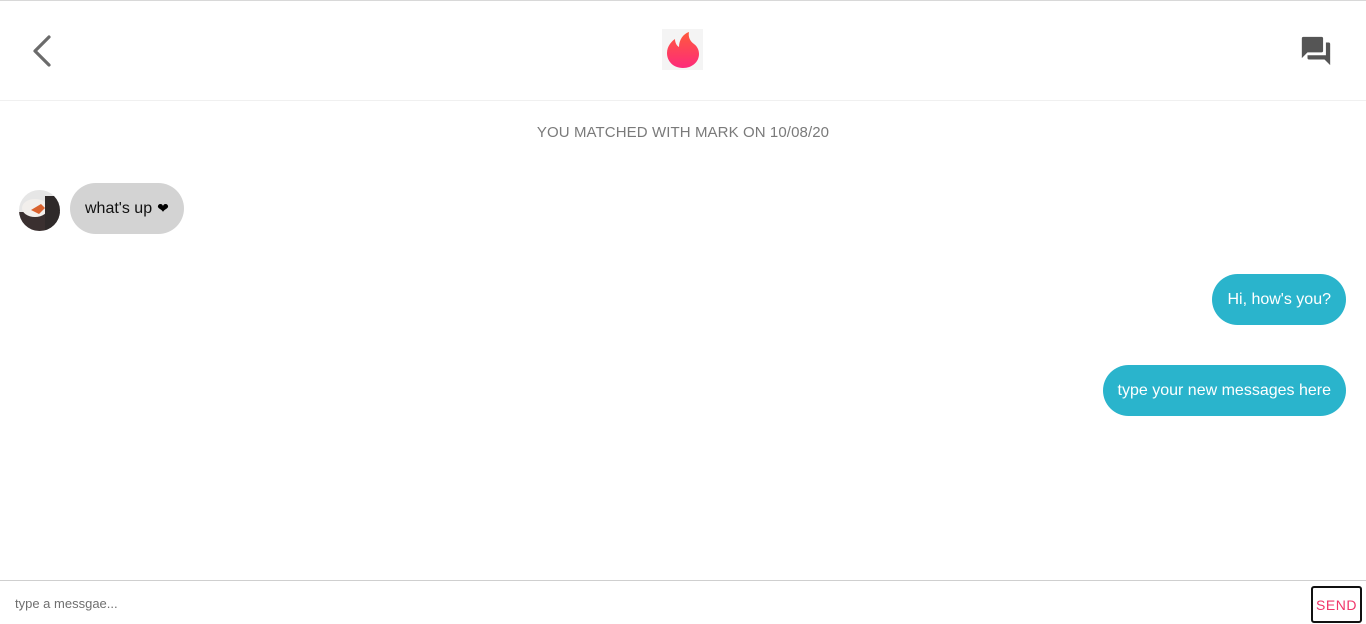 The image size is (1366, 624). I want to click on avatar, so click(39, 210).